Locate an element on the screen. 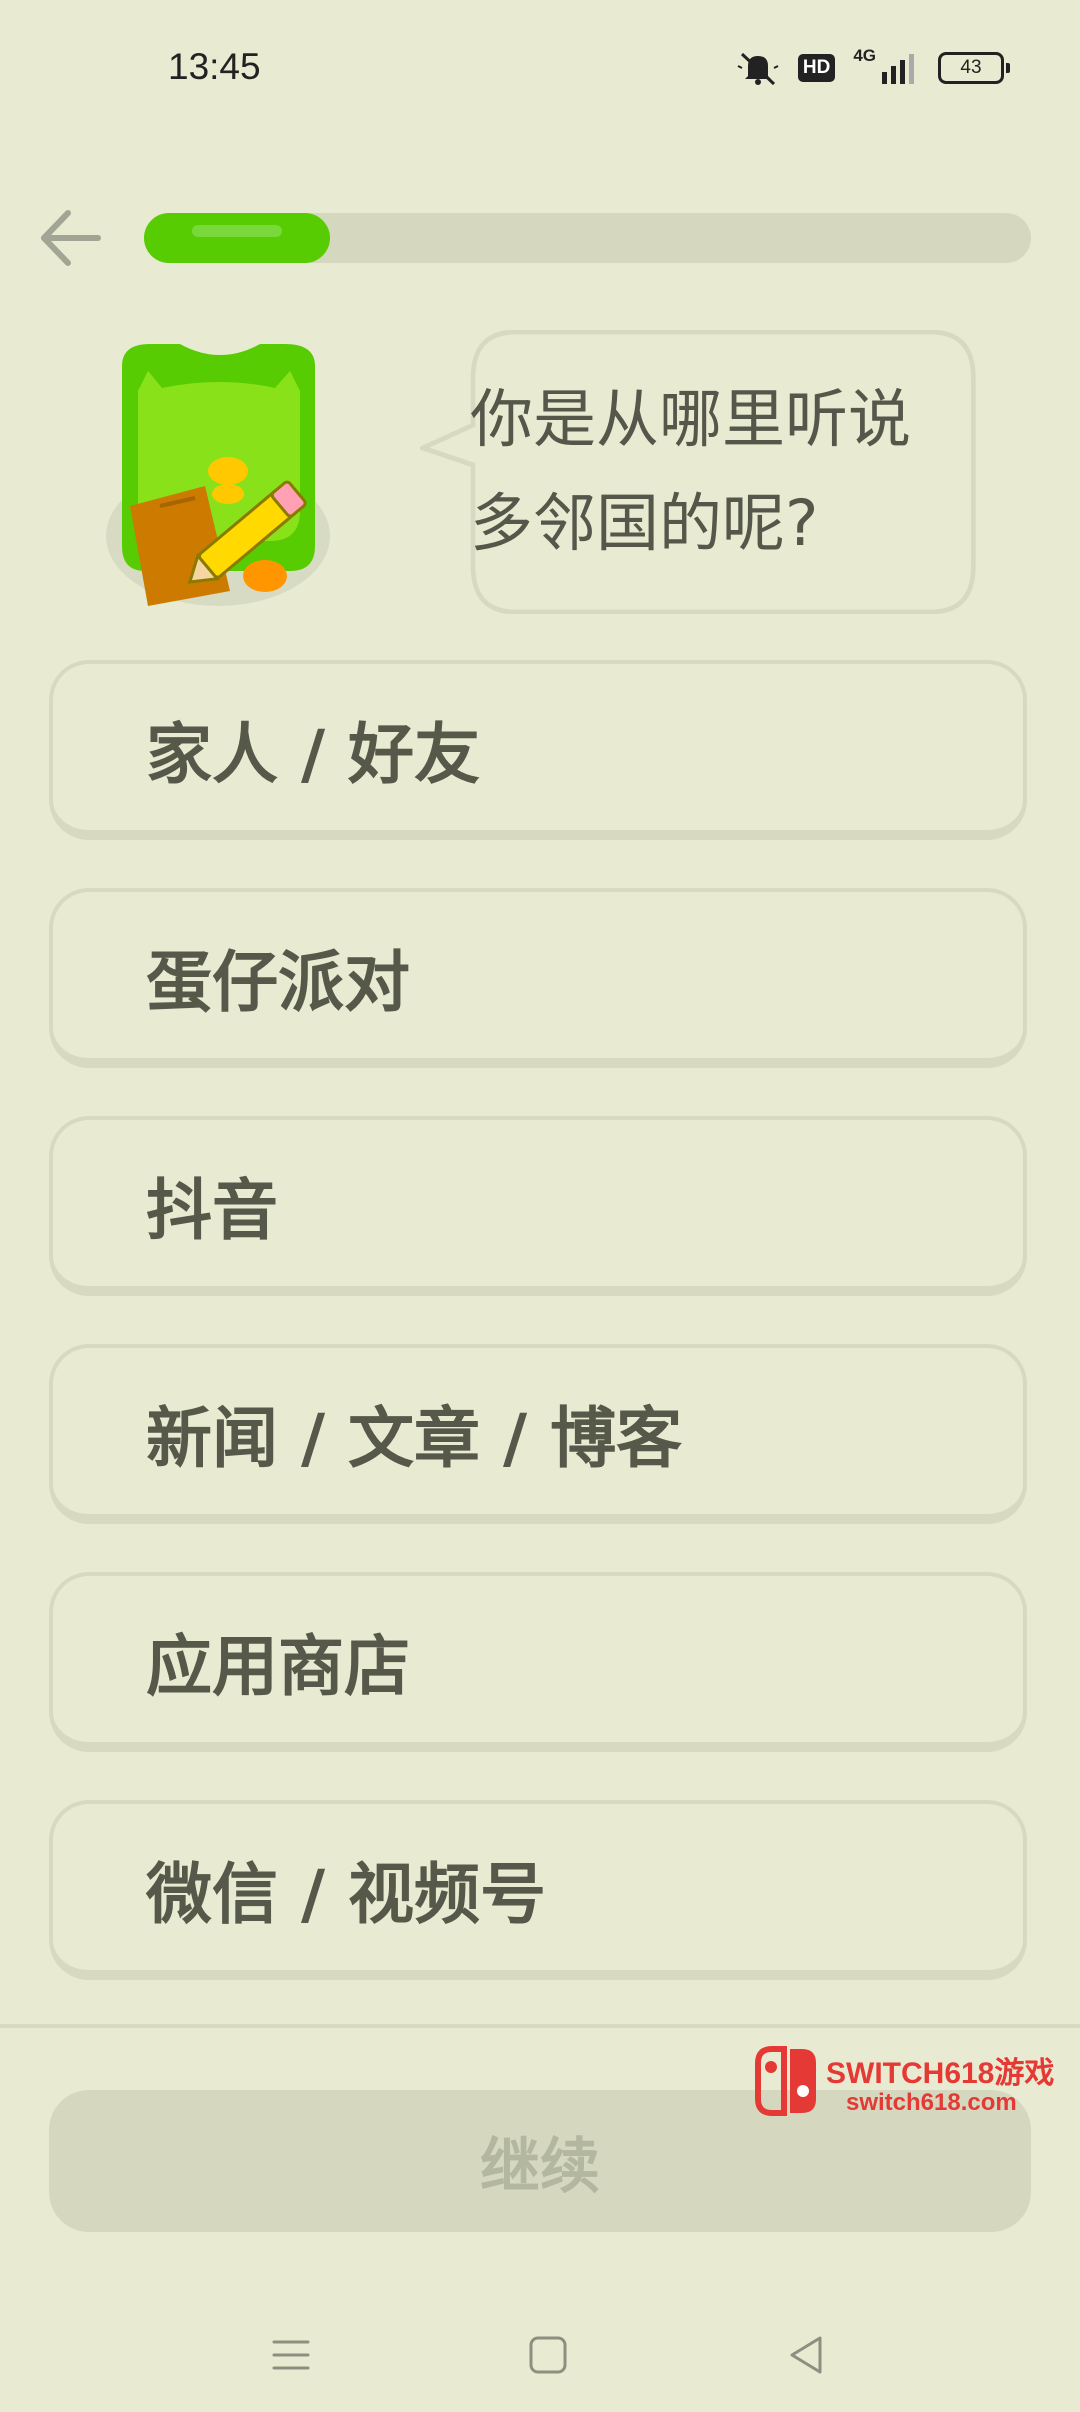  option-family-friends: 家人 / 好友 is located at coordinates (538, 750).